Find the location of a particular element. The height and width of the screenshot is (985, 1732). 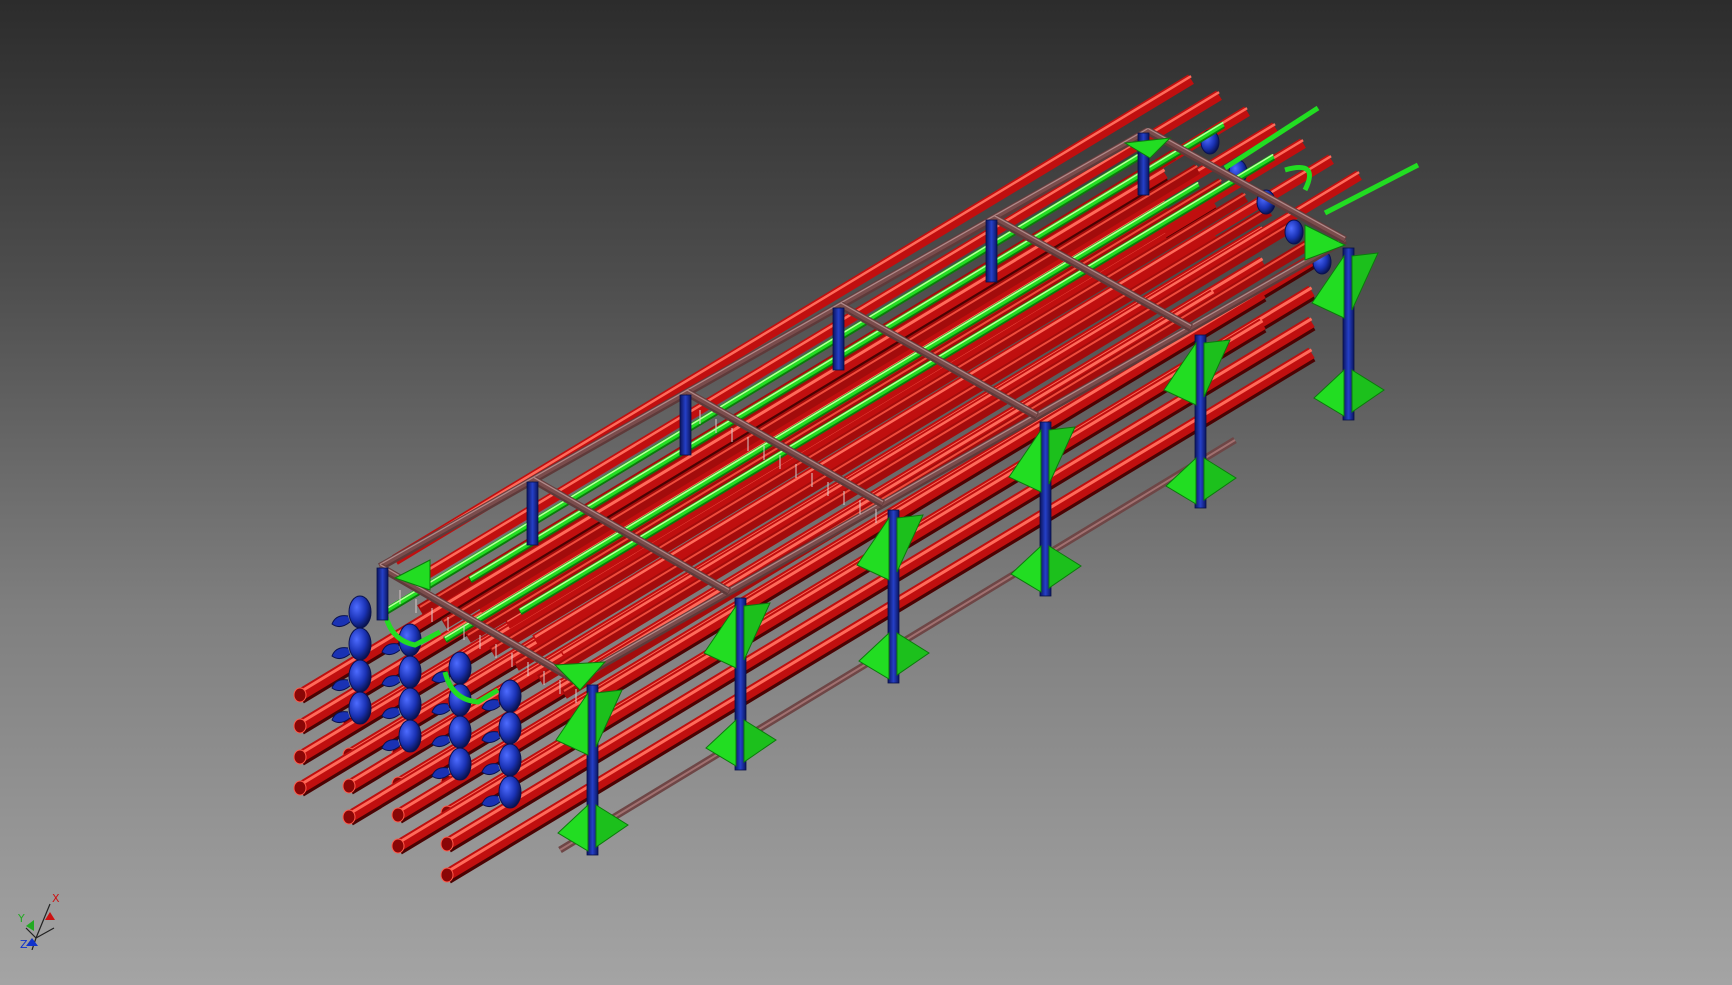

triad-x-label: X is located at coordinates (56, 898).